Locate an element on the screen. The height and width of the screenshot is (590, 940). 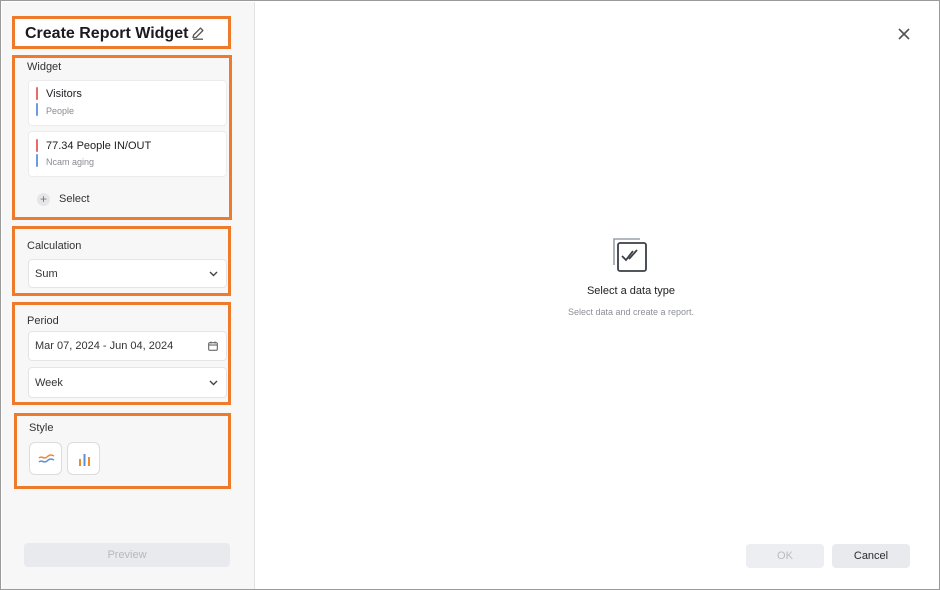
period-section: Period Mar 07, 2024 - Jun 04, 2024 Week is located at coordinates (121, 353).